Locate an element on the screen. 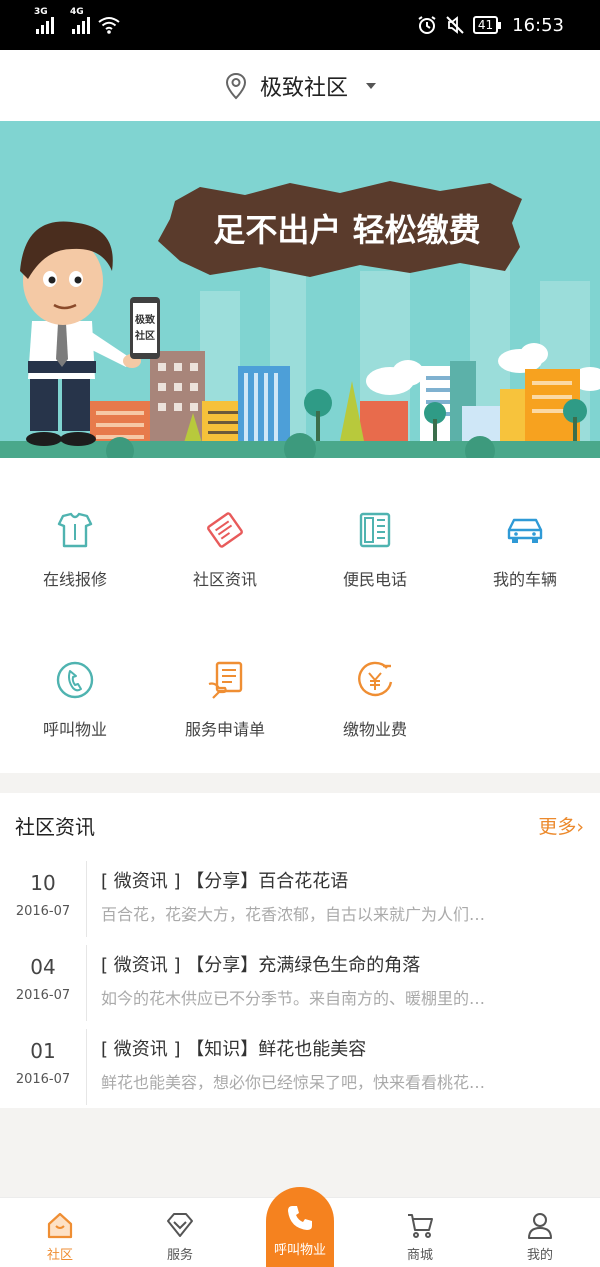 The height and width of the screenshot is (1267, 600). network-type-2: 4G is located at coordinates (77, 12).